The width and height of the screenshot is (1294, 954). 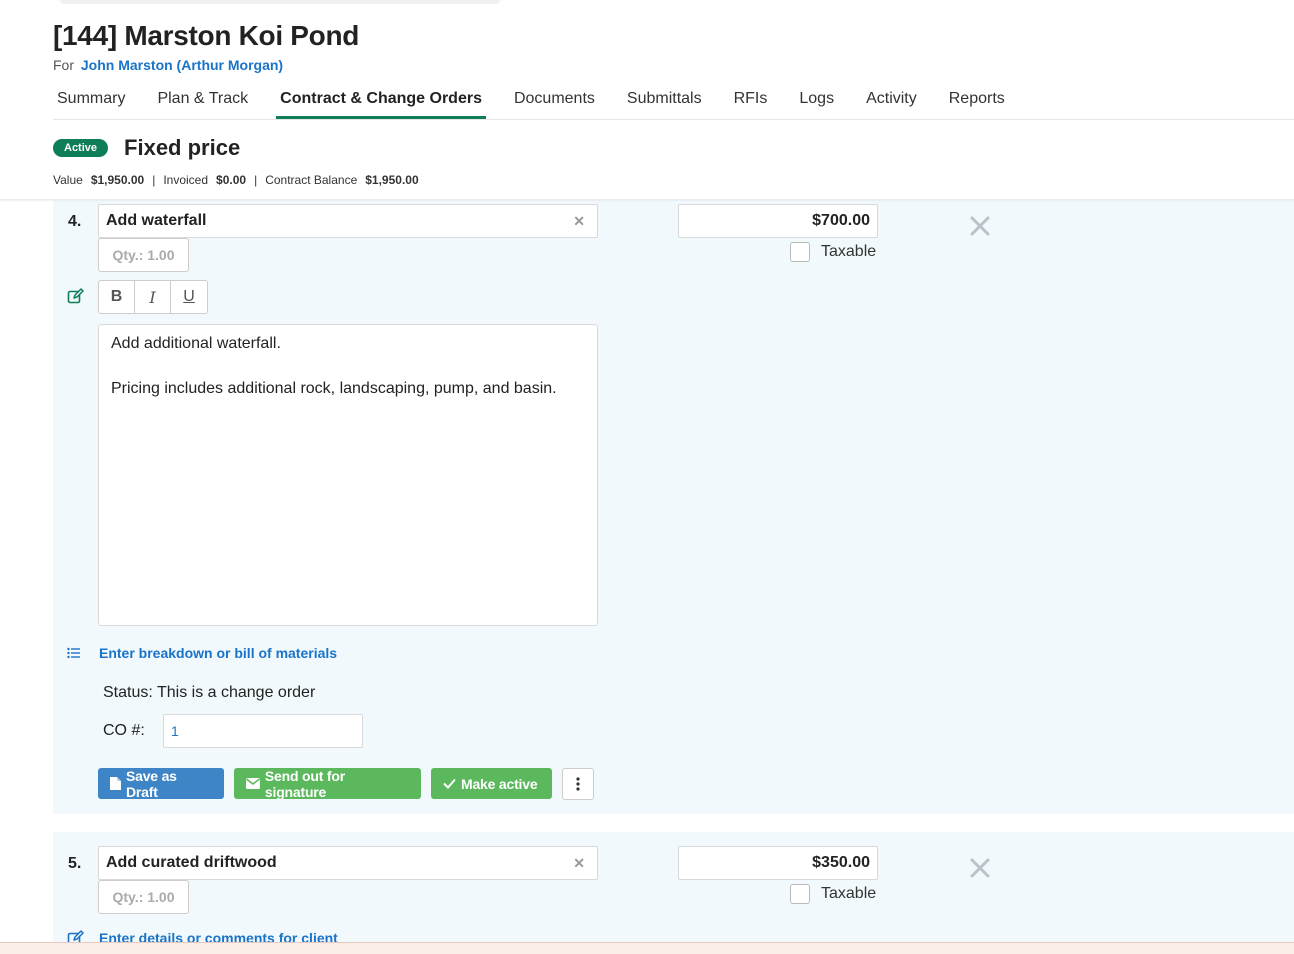 I want to click on tab-contract-change-orders: Contract & Change Orders, so click(x=381, y=103).